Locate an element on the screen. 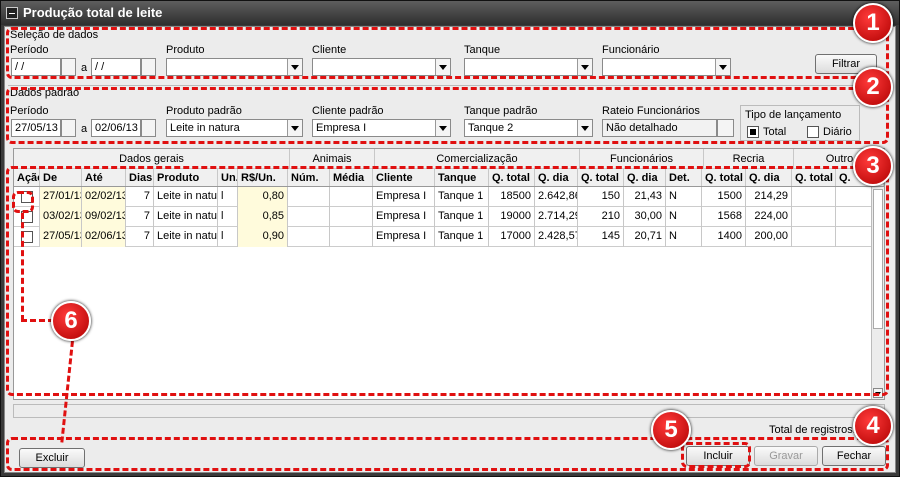  column-header: Cliente is located at coordinates (404, 177).